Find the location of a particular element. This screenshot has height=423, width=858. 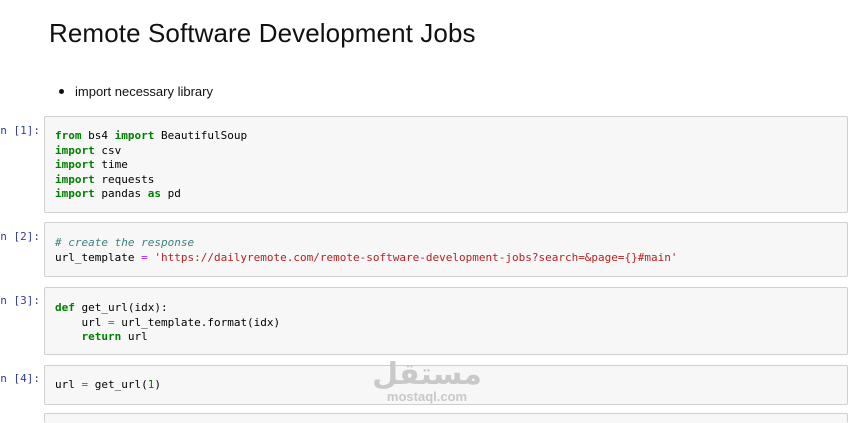

code-line: url = url_template.format(idx) is located at coordinates (168, 322).